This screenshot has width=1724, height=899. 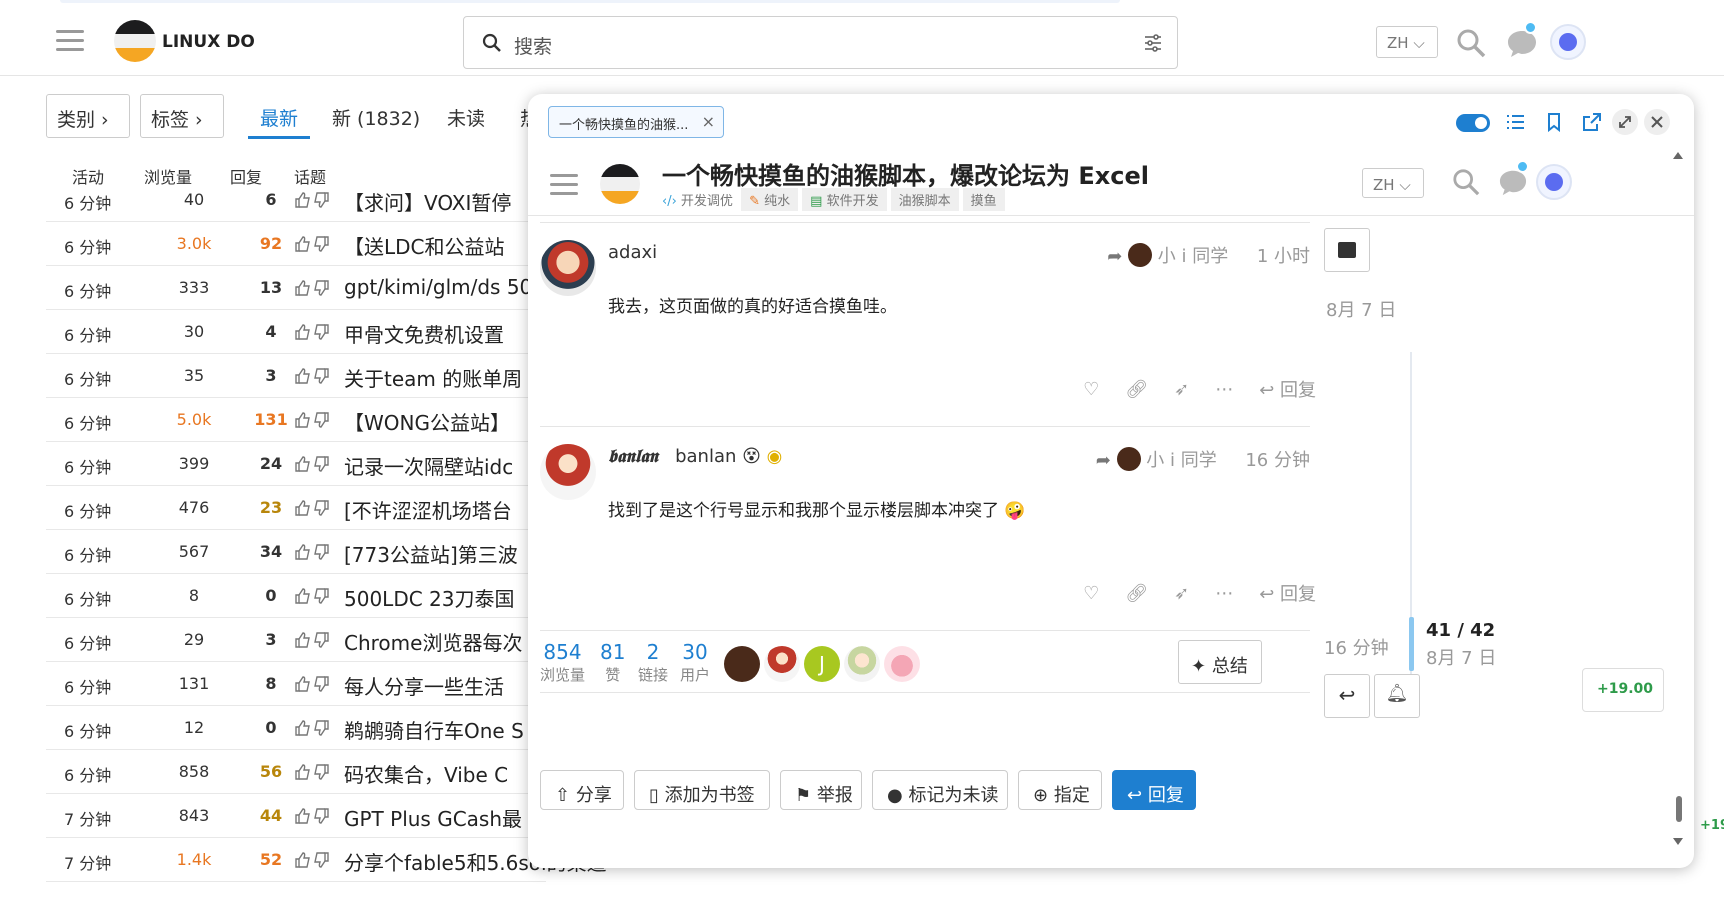 I want to click on post-username: adaxi, so click(x=632, y=252).